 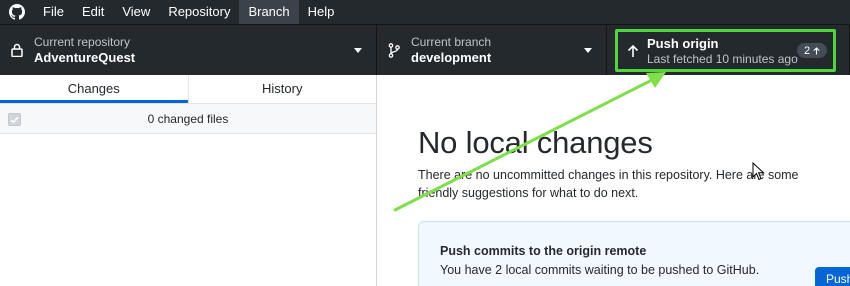 What do you see at coordinates (425, 12) in the screenshot?
I see `menu-bar: File Edit View Repository Branch Help` at bounding box center [425, 12].